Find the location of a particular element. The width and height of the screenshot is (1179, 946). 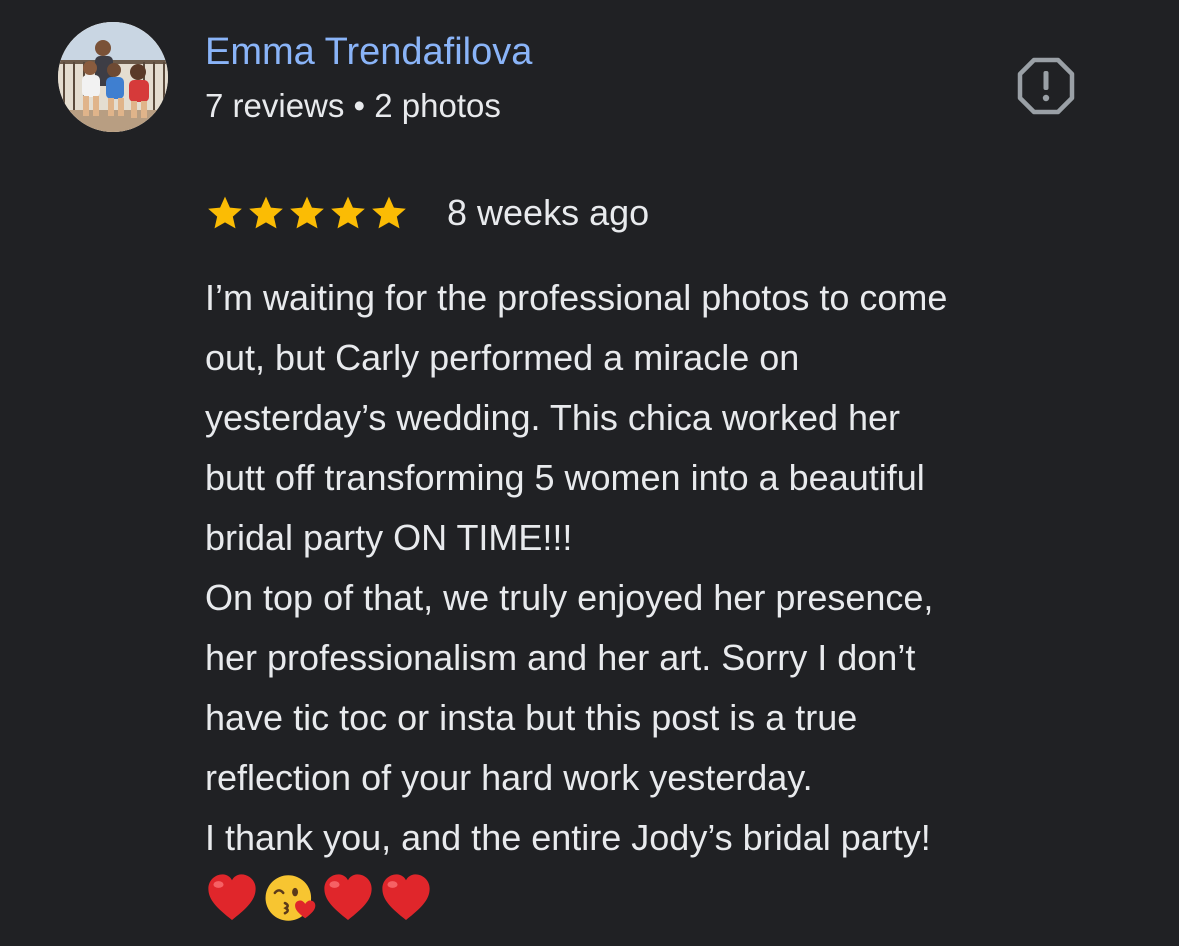

review-text-line: reflection of your hard work yesterday. is located at coordinates (509, 777).